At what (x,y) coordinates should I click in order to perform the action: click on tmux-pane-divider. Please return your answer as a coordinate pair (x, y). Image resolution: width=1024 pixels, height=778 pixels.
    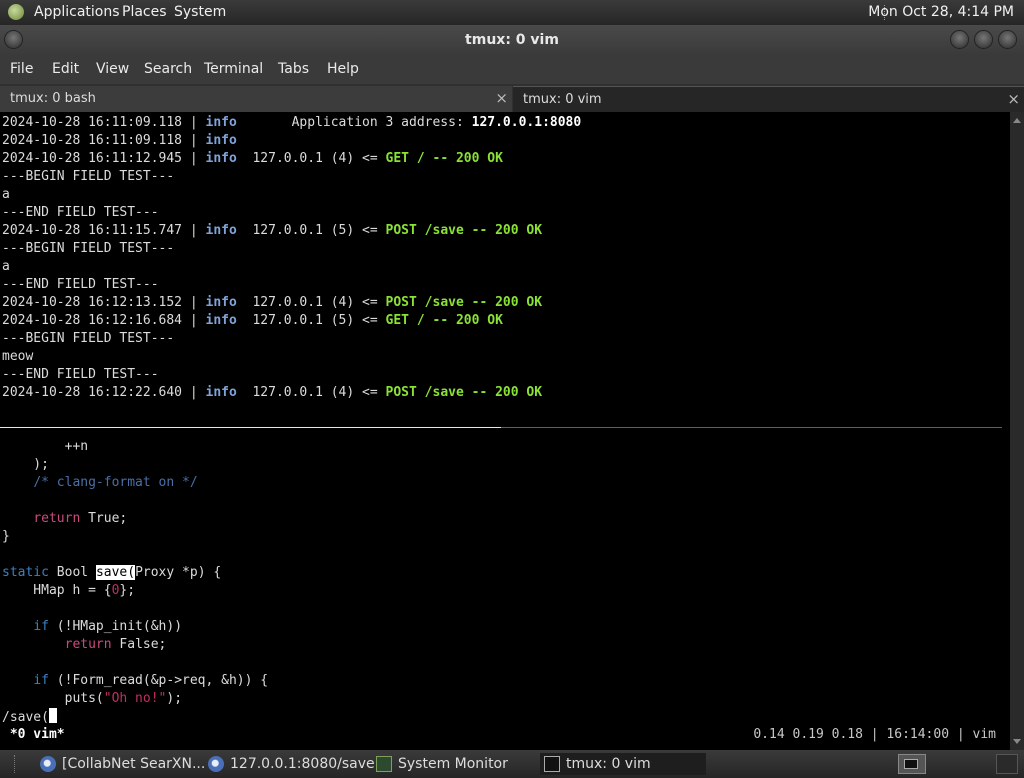
    Looking at the image, I should click on (501, 427).